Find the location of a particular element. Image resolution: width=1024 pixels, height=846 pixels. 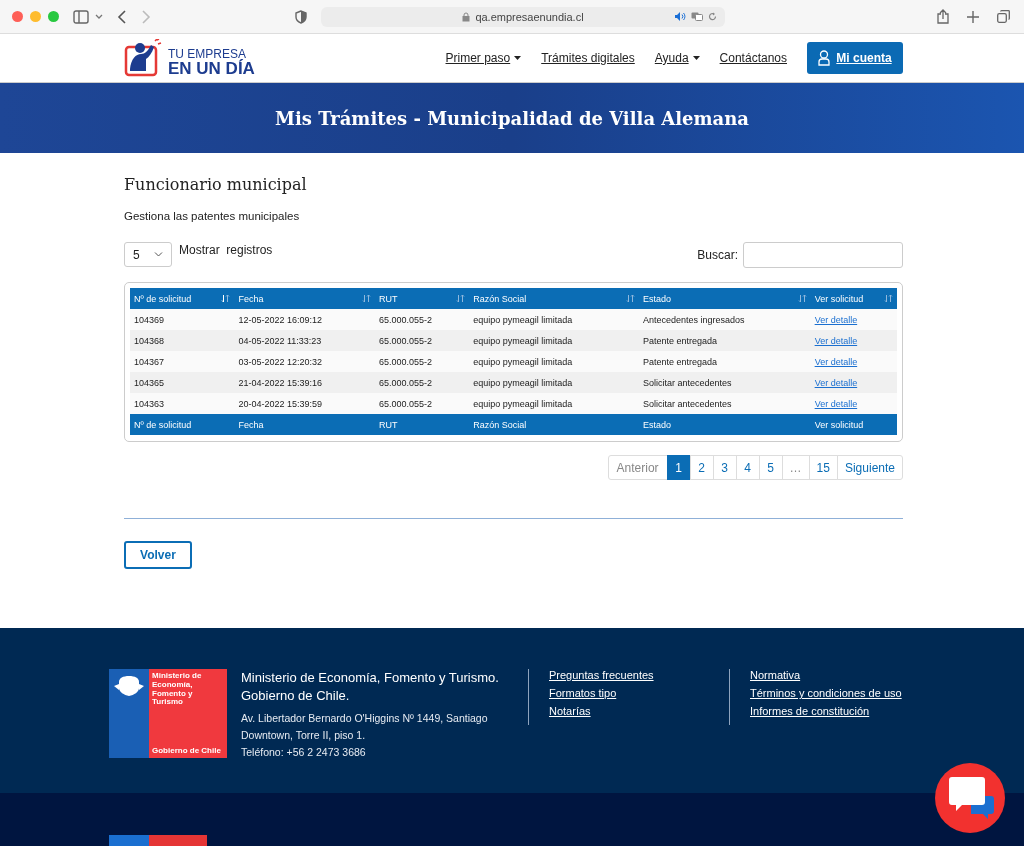

page-button: 2 is located at coordinates (701, 467).